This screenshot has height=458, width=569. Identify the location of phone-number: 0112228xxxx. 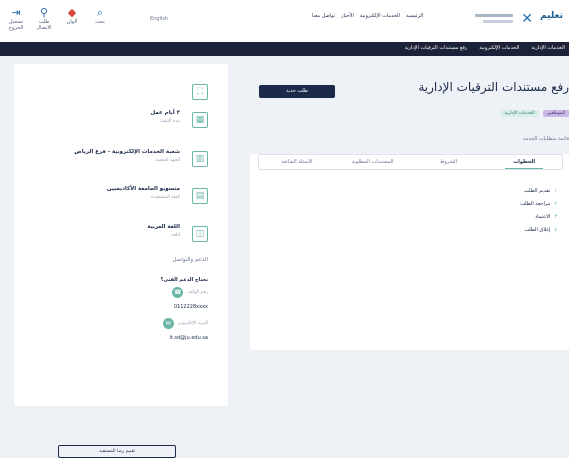
(123, 307).